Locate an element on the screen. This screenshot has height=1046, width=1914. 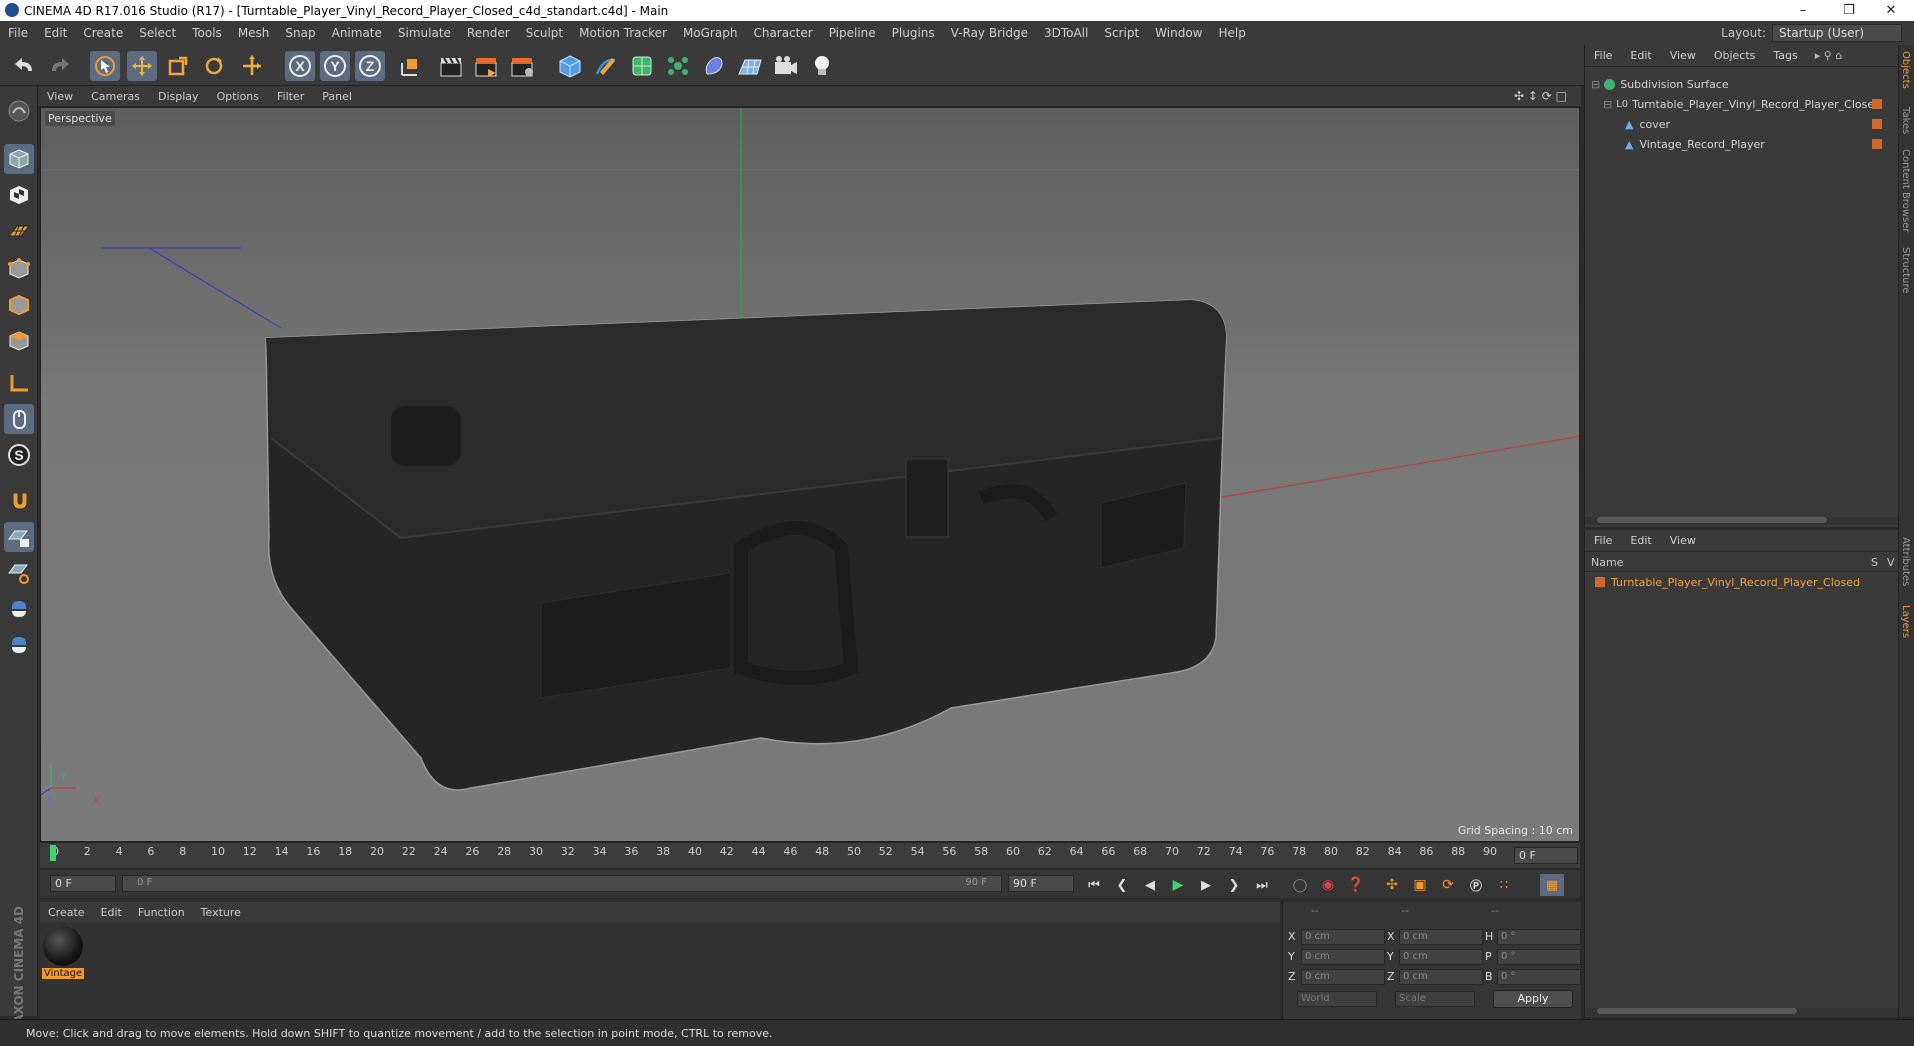
light-object-button is located at coordinates (822, 66).